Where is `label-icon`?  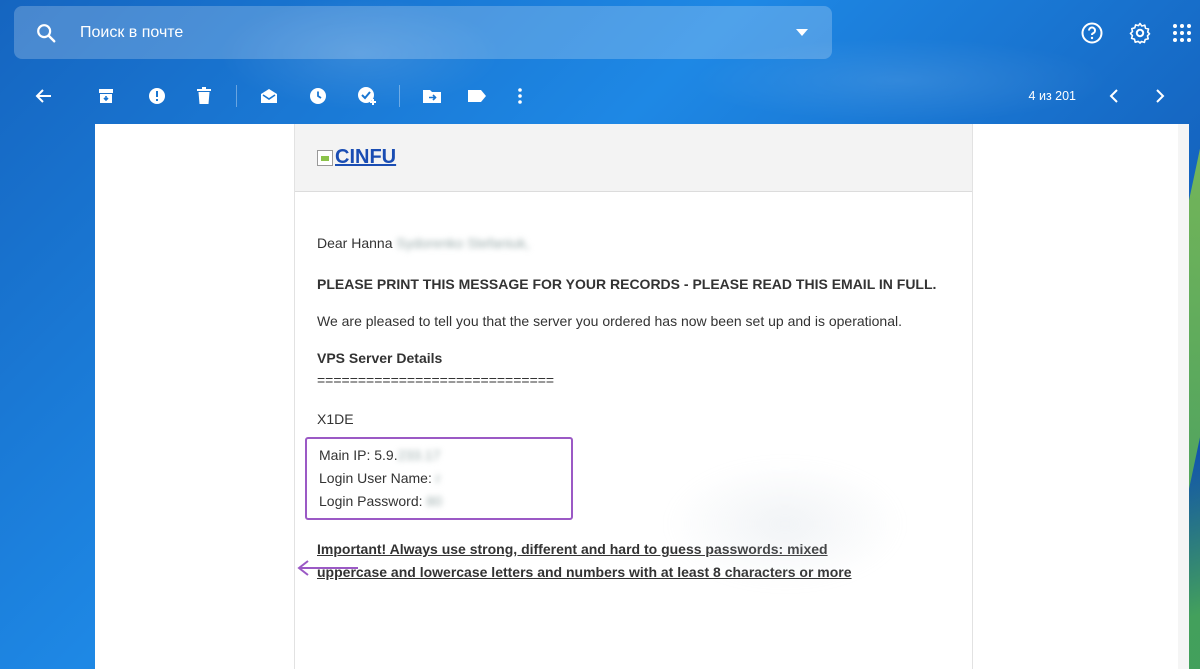 label-icon is located at coordinates (477, 96).